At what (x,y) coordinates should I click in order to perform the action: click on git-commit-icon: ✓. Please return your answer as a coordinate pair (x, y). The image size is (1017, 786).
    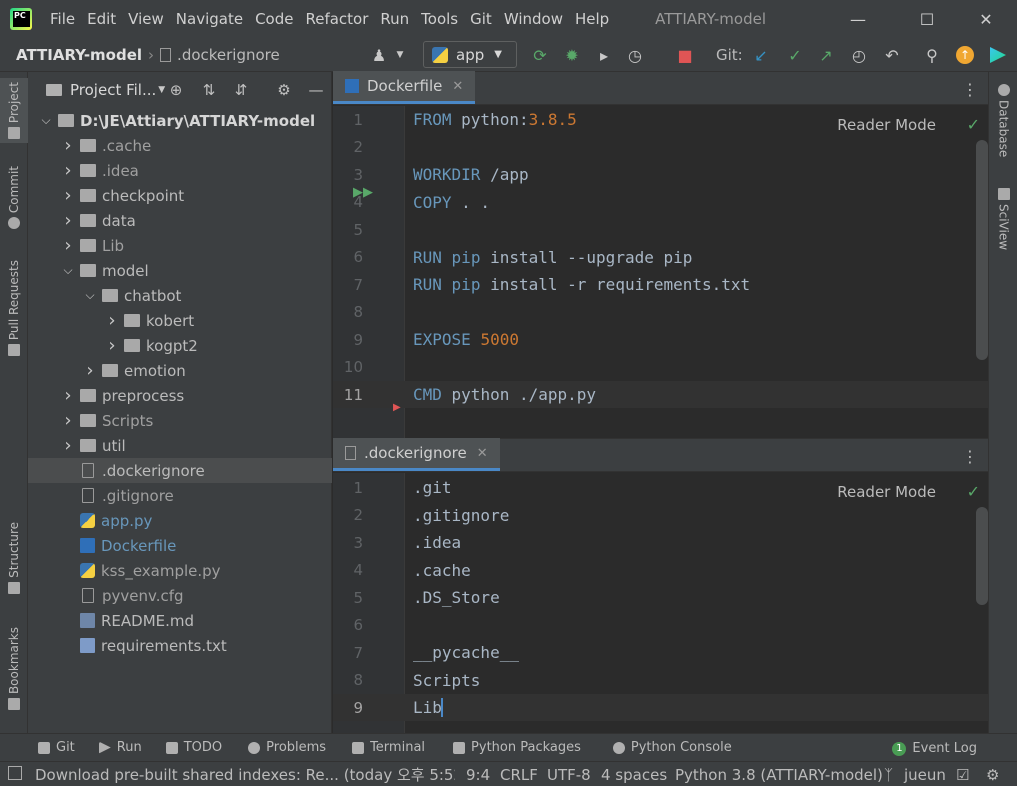
    Looking at the image, I should click on (795, 55).